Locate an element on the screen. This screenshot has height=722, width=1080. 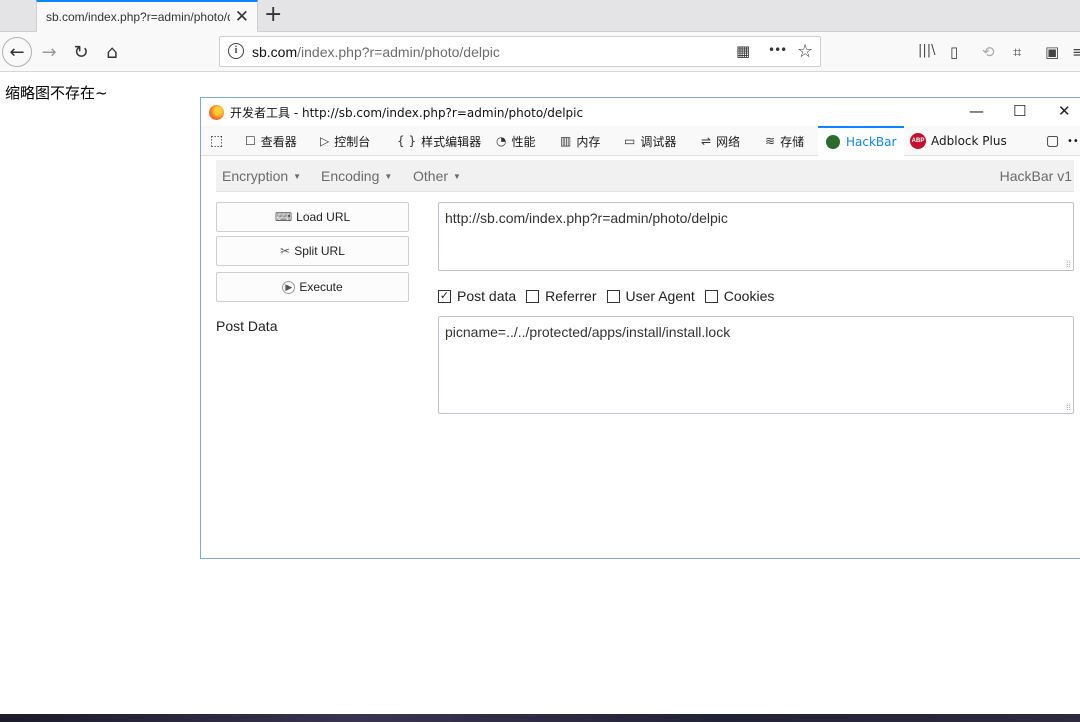
adblock-logo-icon: ABP is located at coordinates (918, 141).